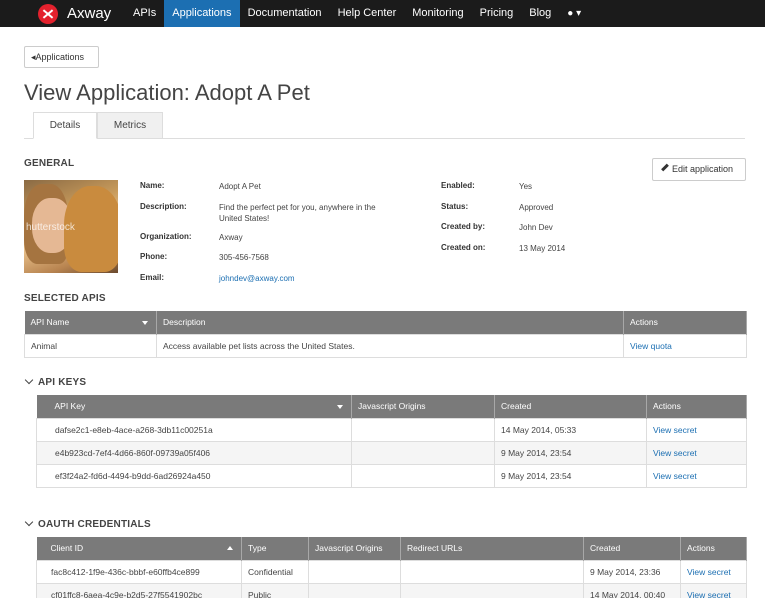 The image size is (765, 598). Describe the element at coordinates (163, 206) in the screenshot. I see `field-label-description: Description:` at that location.